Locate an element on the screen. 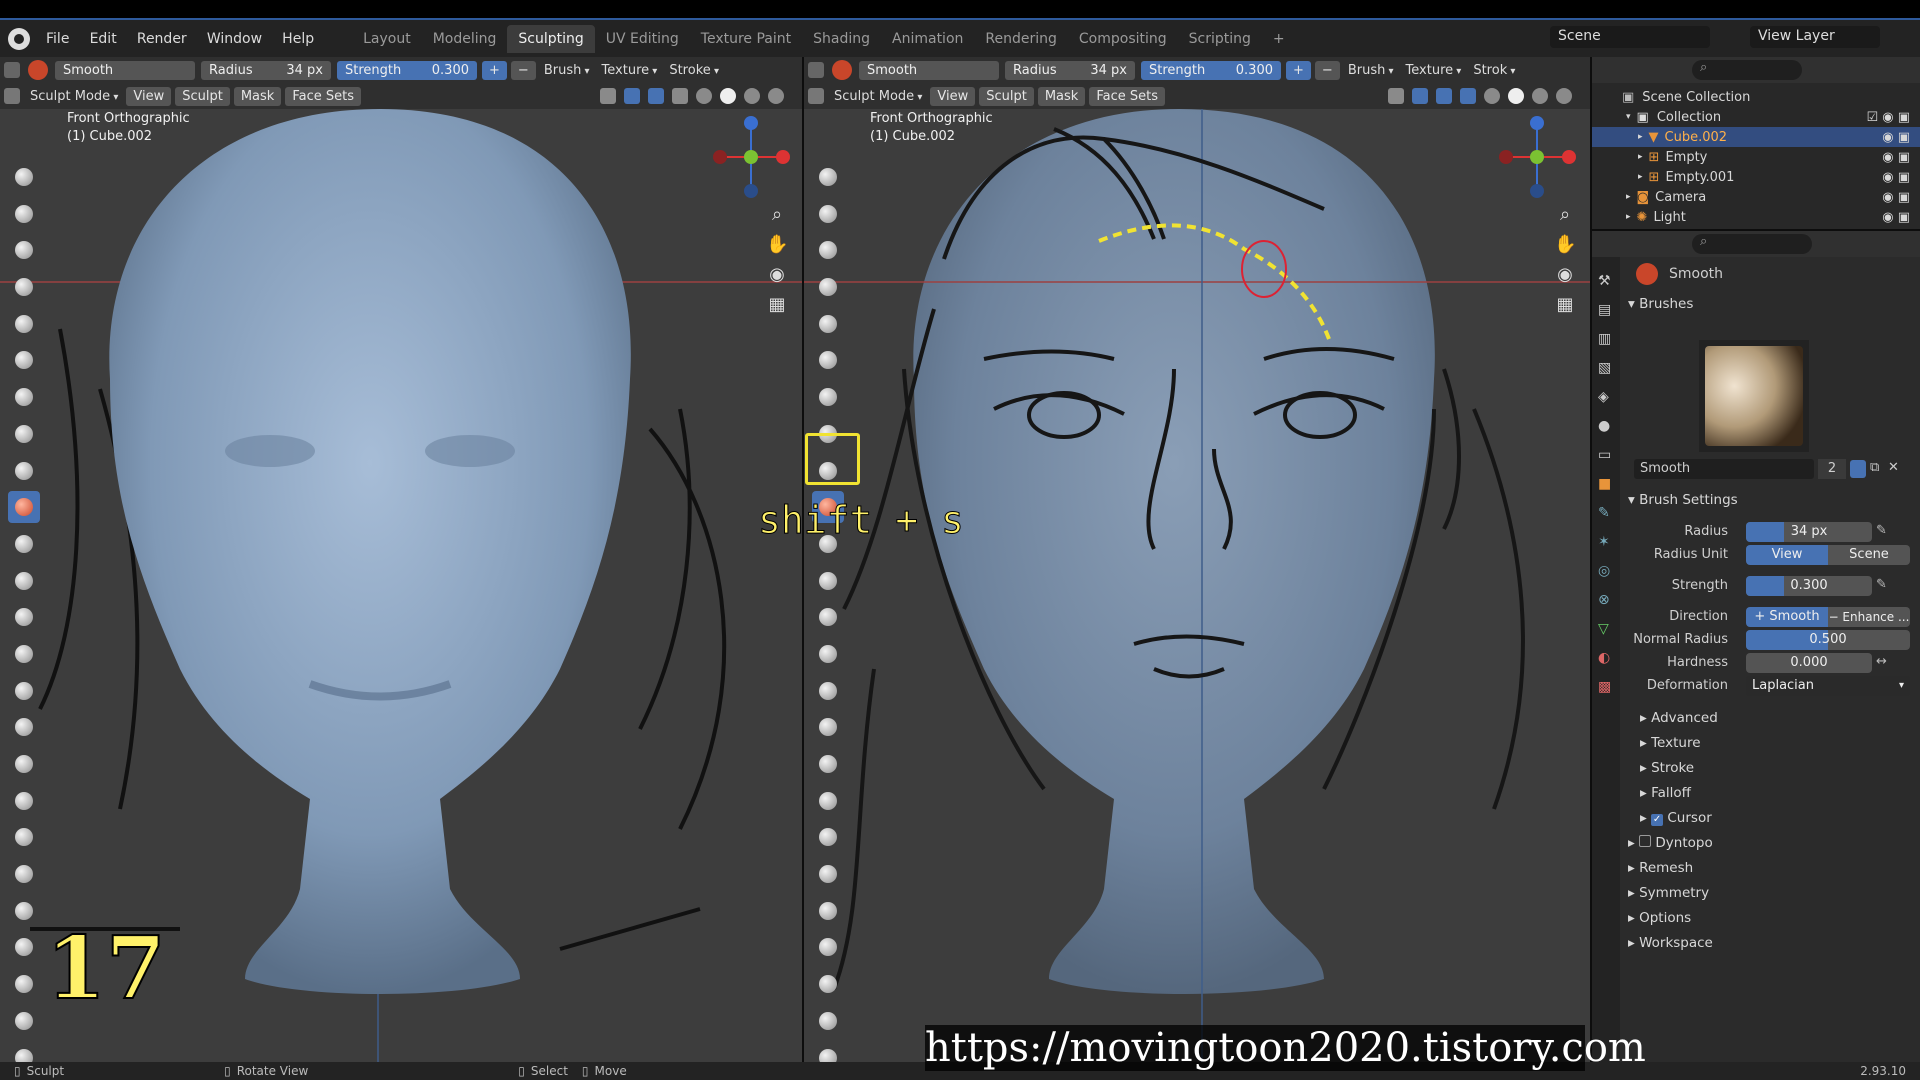 The image size is (1920, 1080). camera-view-icon: ◉ is located at coordinates (777, 275).